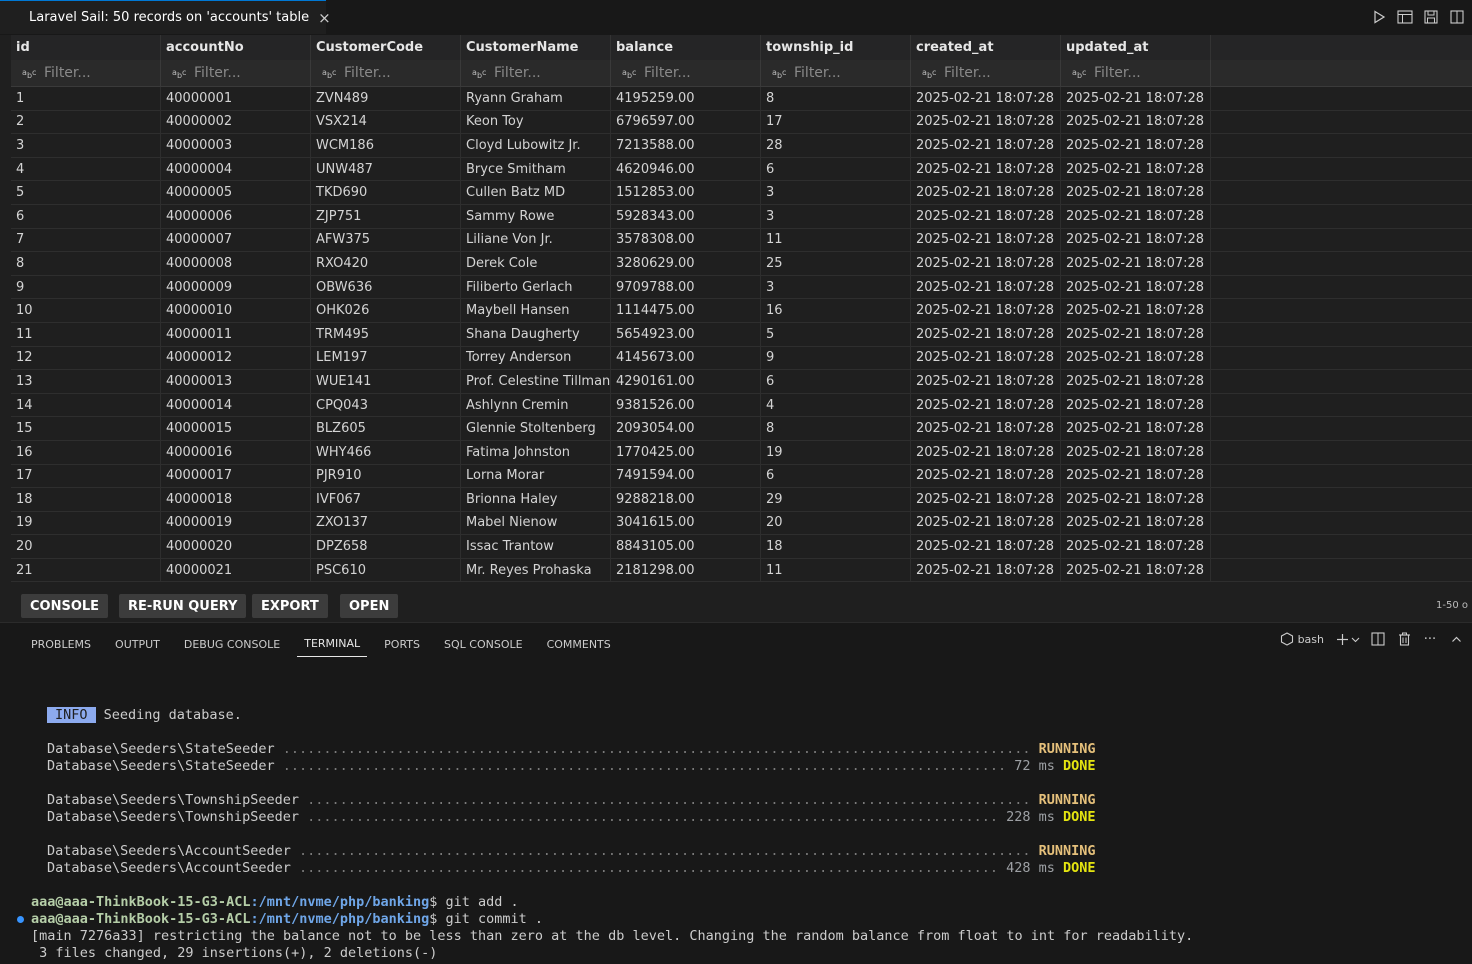  I want to click on table-cell: 29, so click(836, 499).